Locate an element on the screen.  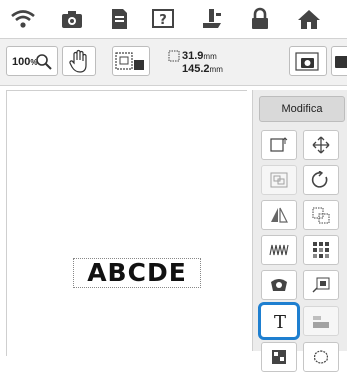
color-sort-button is located at coordinates (321, 250).